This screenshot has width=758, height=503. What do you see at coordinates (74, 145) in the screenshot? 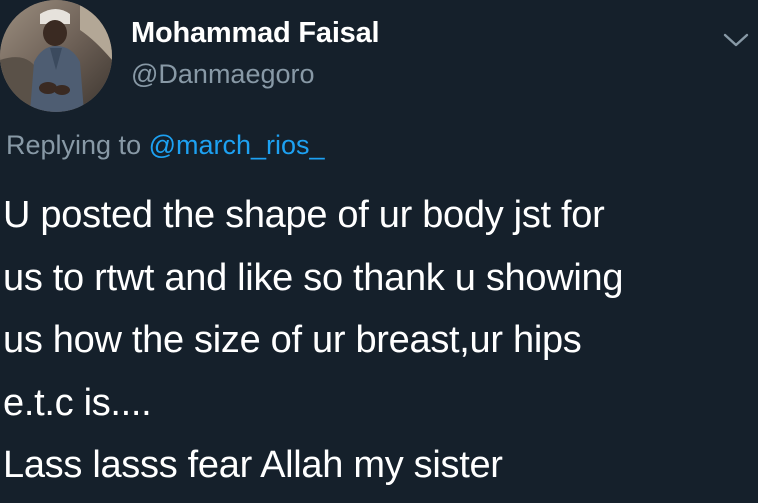
I see `replying-to-label: Replying to` at bounding box center [74, 145].